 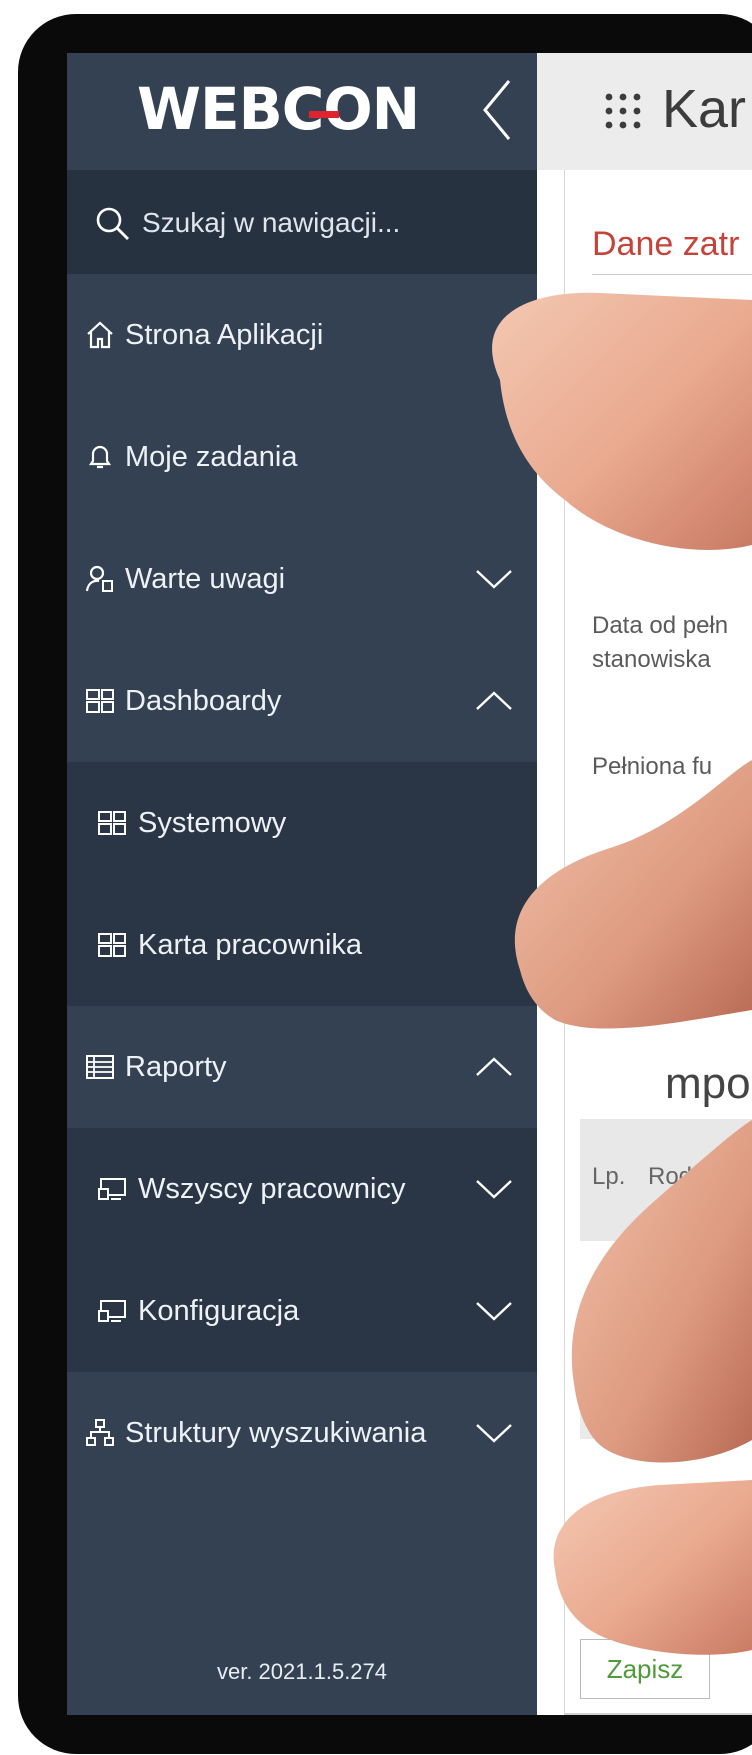 What do you see at coordinates (224, 334) in the screenshot?
I see `sidebar-item-label: Strona Aplikacji` at bounding box center [224, 334].